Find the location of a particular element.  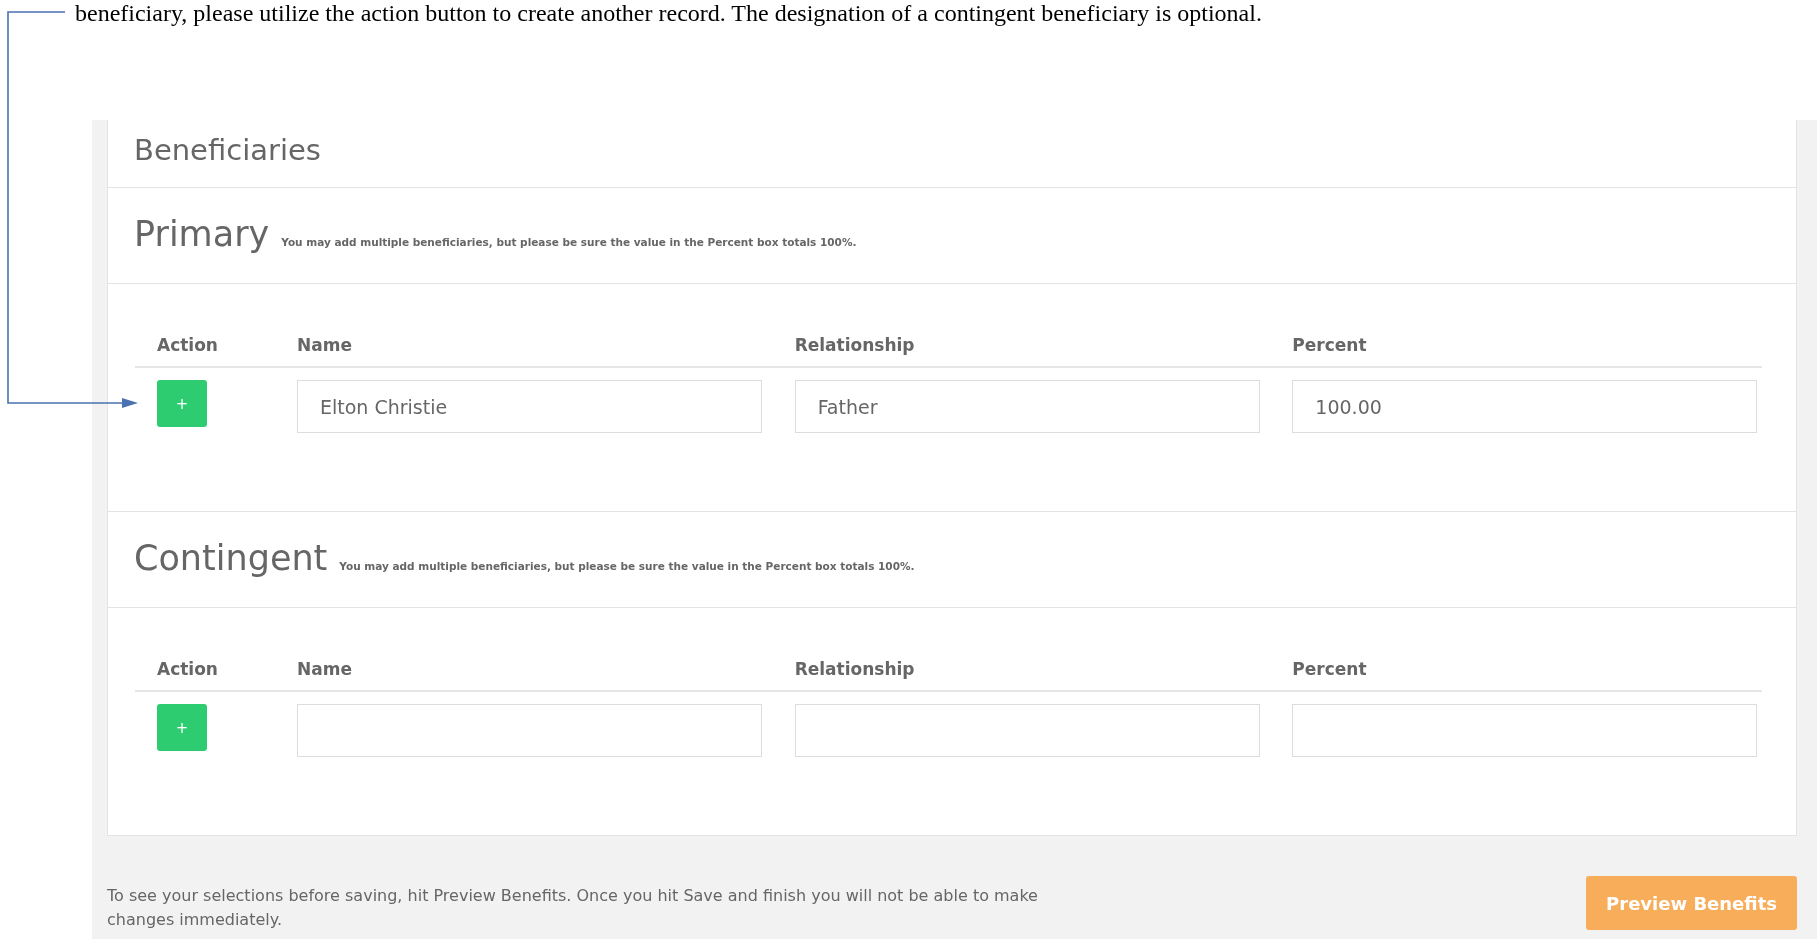

document-text: beneficiary, please utilize the action button to create another record. The designation of a contingent beneficiary is optional. is located at coordinates (668, 13).